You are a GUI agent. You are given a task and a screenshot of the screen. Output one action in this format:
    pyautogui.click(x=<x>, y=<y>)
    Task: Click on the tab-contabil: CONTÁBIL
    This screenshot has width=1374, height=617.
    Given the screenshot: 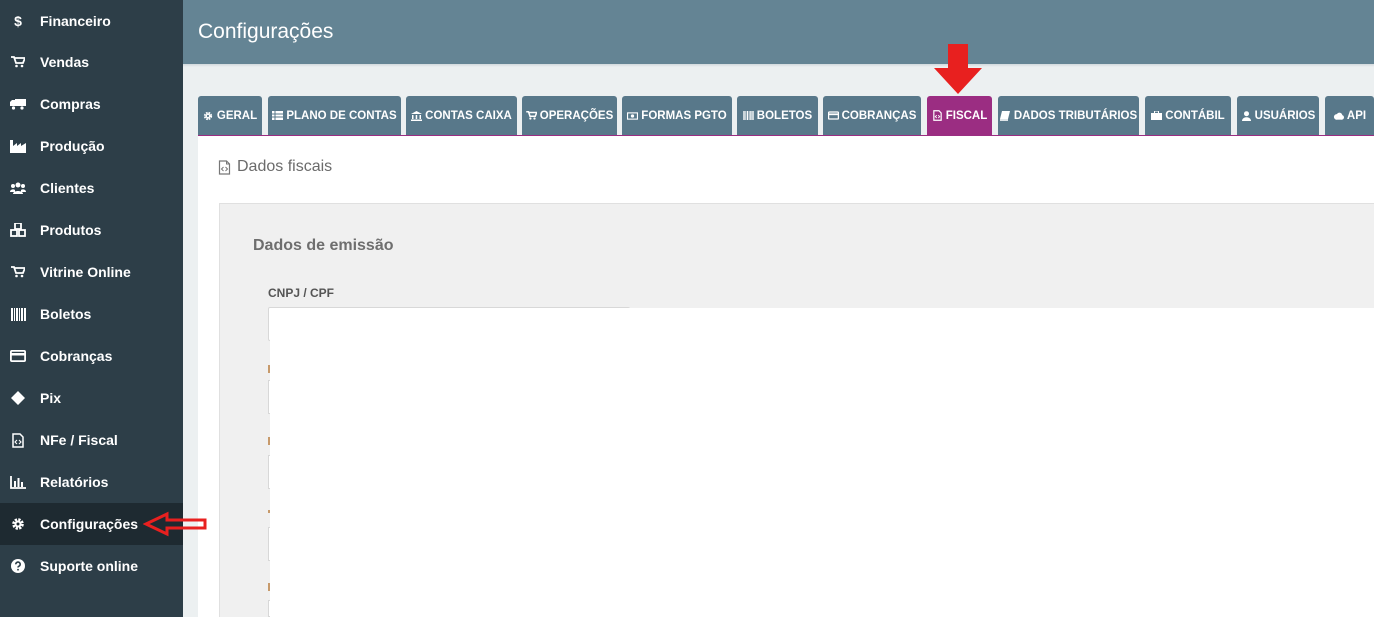 What is the action you would take?
    pyautogui.click(x=1188, y=115)
    